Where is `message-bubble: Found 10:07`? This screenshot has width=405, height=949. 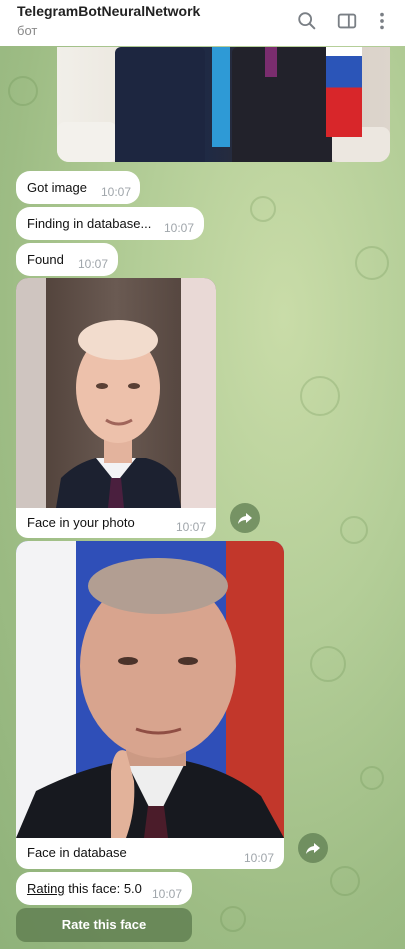
message-bubble: Found 10:07 is located at coordinates (67, 259).